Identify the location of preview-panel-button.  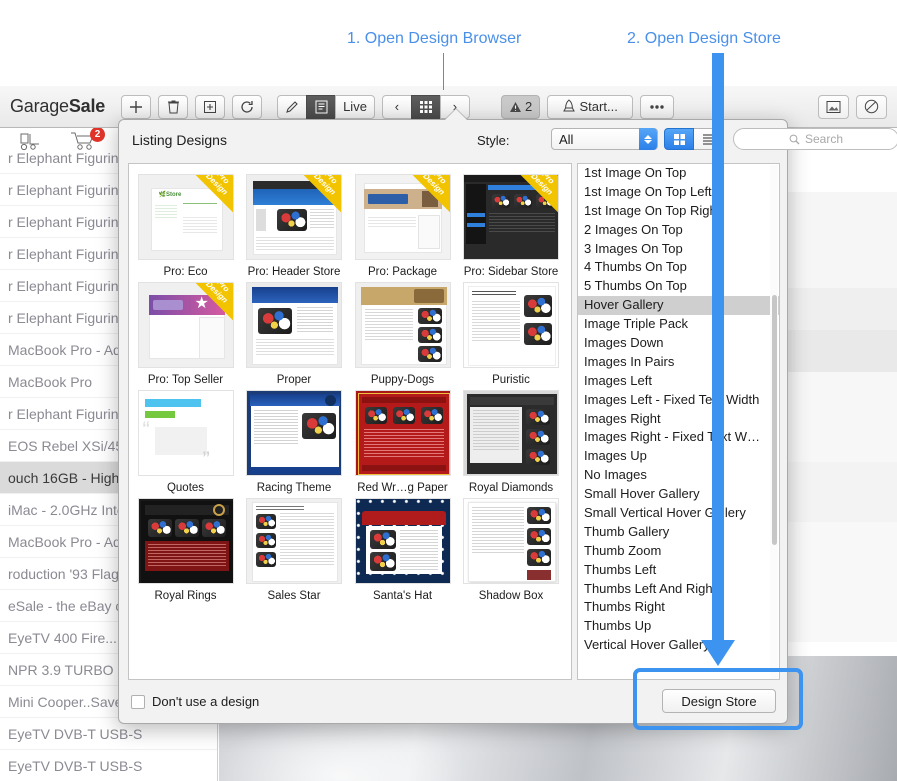
(871, 106).